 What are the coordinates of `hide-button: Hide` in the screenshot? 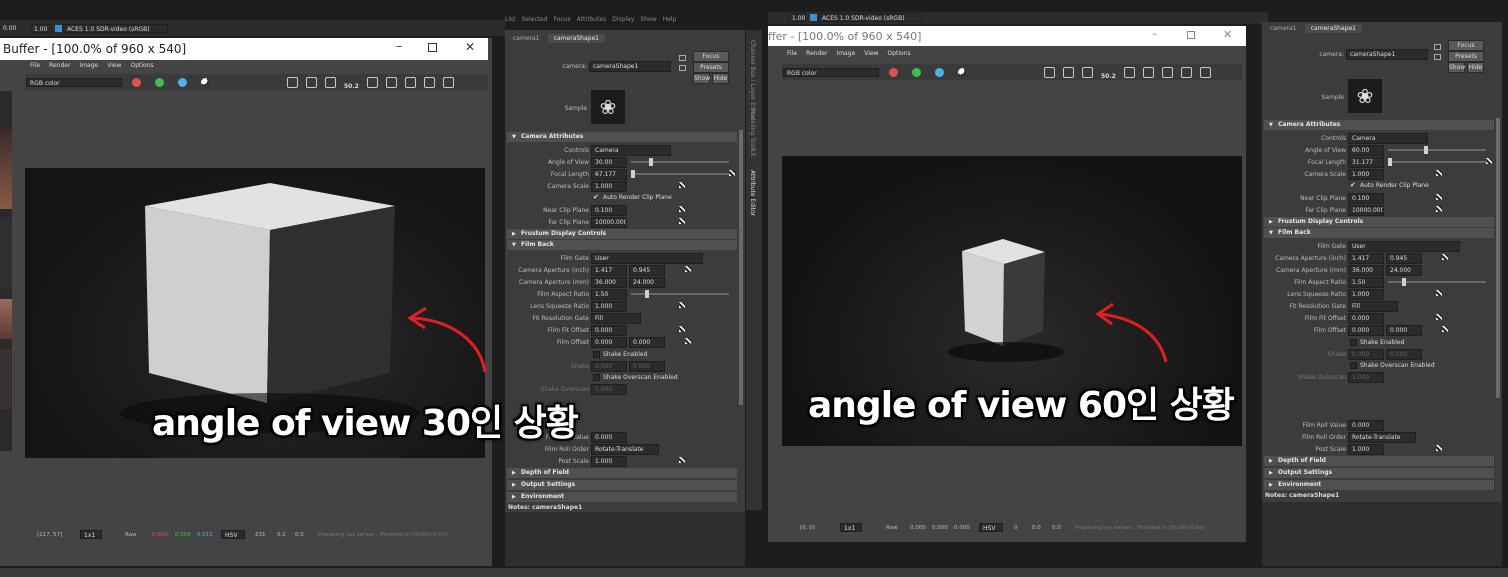 It's located at (720, 78).